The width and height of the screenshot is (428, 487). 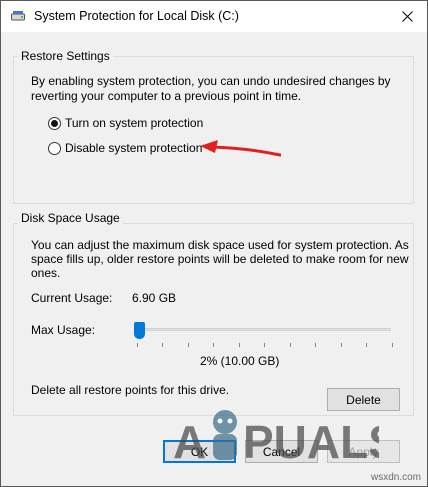 I want to click on title-bar: System Protection for Local Disk (C:), so click(x=214, y=16).